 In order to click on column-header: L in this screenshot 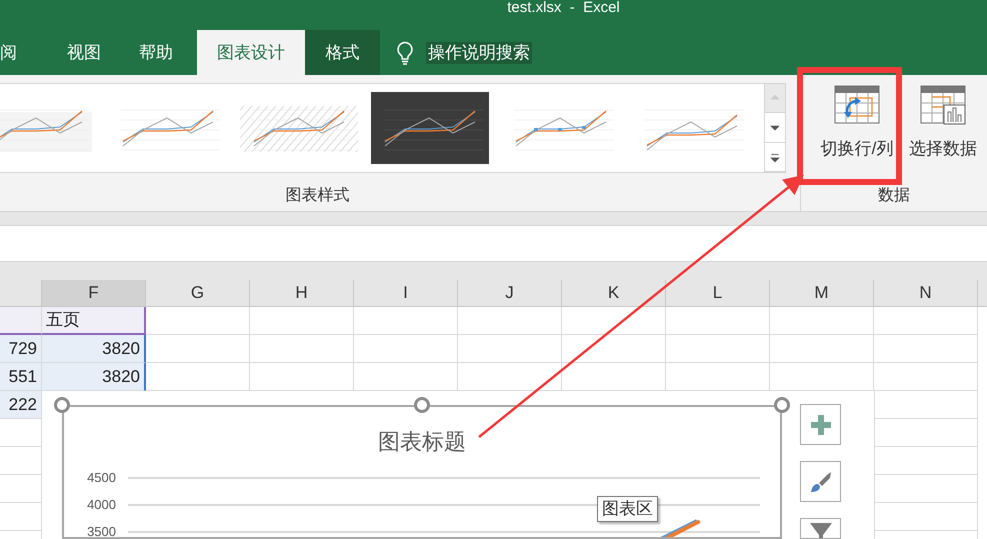, I will do `click(718, 293)`.